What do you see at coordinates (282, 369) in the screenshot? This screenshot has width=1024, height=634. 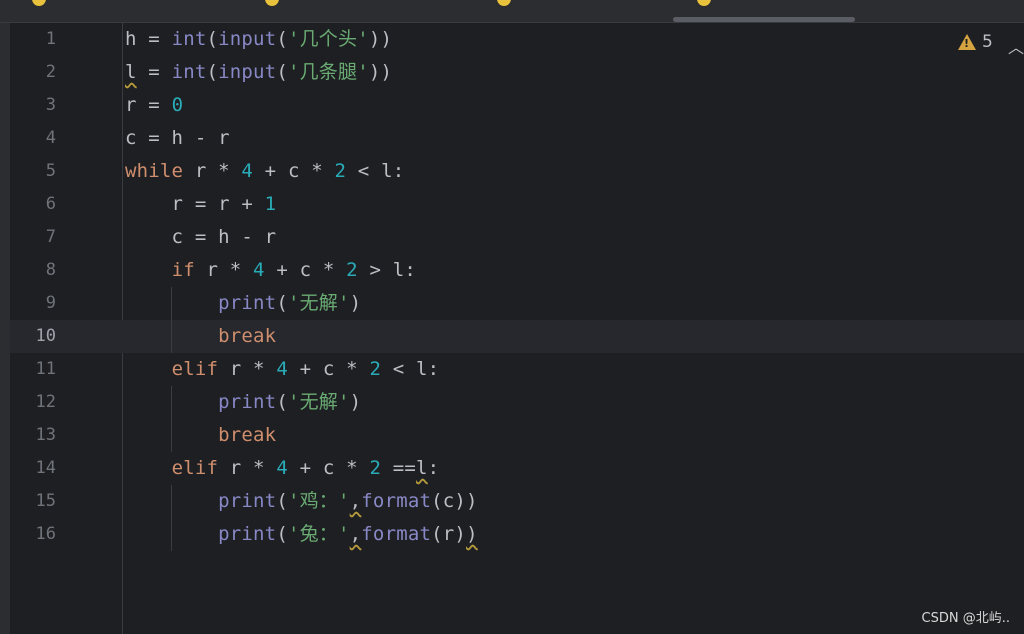 I see `code-line-11: elif r * 4 + c * 2 < l:` at bounding box center [282, 369].